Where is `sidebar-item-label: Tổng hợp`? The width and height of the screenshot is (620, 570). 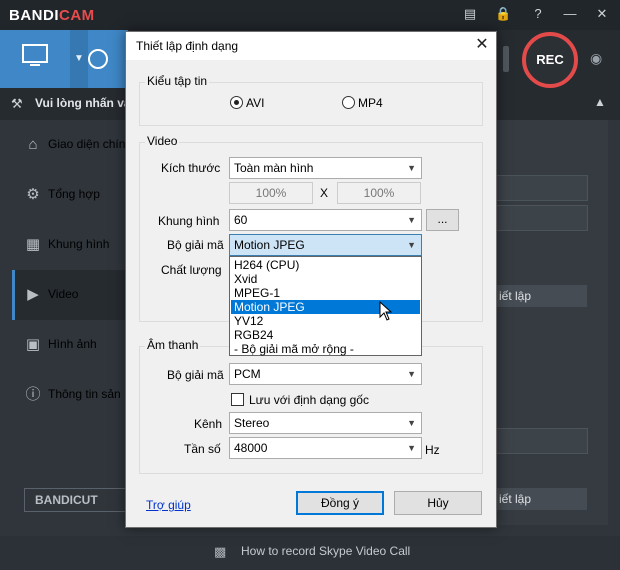
sidebar-item-label: Tổng hợp is located at coordinates (74, 194).